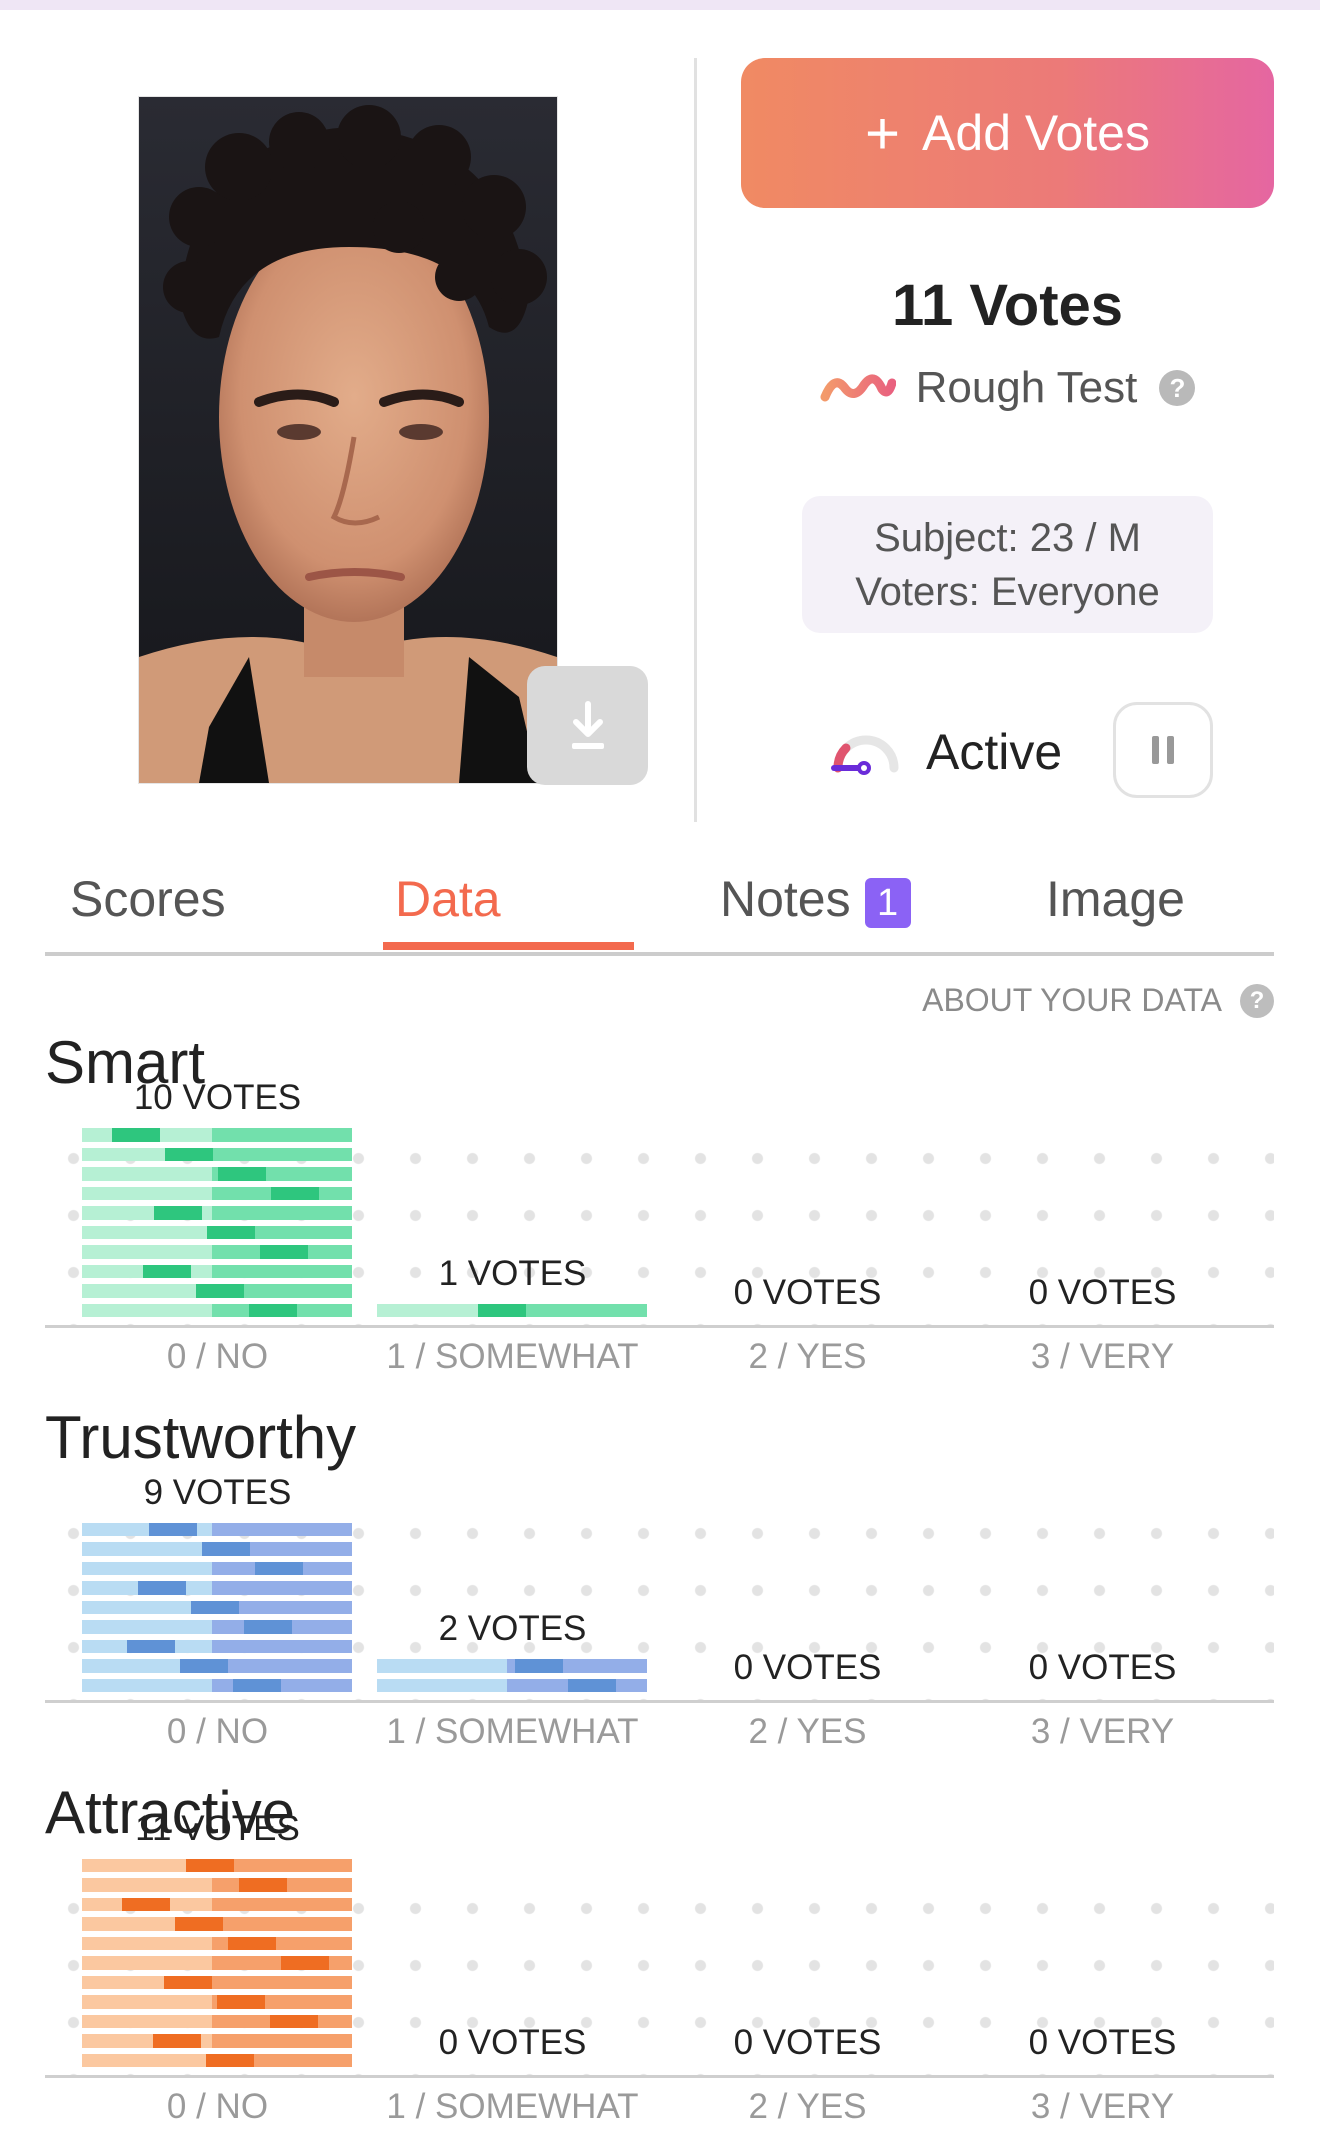 Image resolution: width=1320 pixels, height=2140 pixels. Describe the element at coordinates (512, 1273) in the screenshot. I see `vote-count-label: 1 VOTES` at that location.